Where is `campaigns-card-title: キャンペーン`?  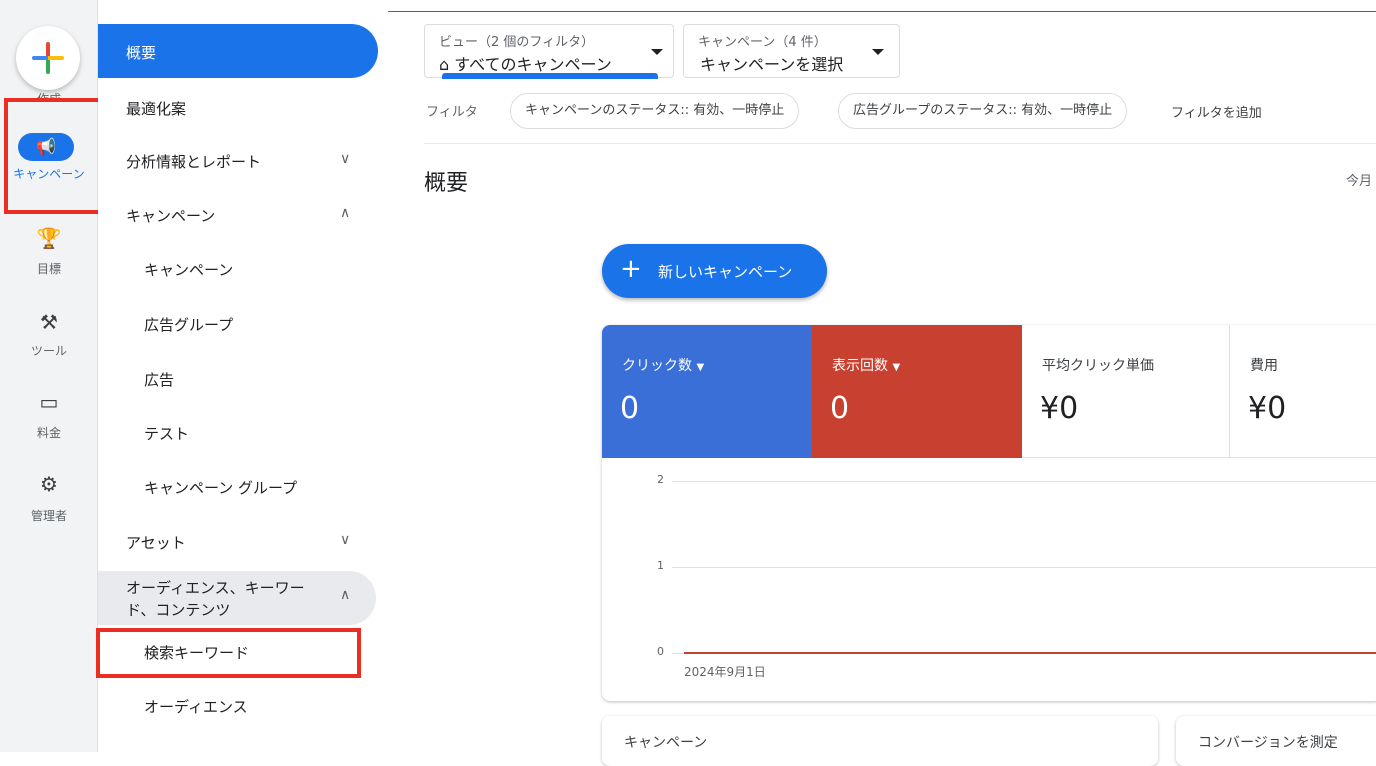
campaigns-card-title: キャンペーン is located at coordinates (666, 743).